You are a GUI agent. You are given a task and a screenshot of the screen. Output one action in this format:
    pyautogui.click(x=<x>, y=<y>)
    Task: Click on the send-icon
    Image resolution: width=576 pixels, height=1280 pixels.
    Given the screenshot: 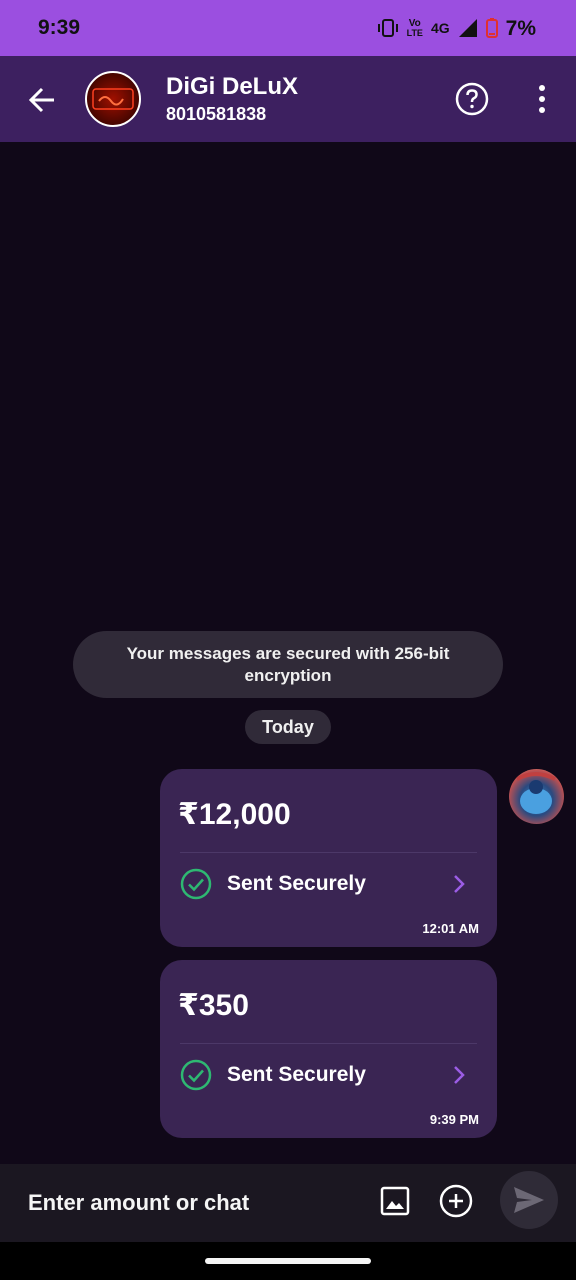 What is the action you would take?
    pyautogui.click(x=529, y=1200)
    